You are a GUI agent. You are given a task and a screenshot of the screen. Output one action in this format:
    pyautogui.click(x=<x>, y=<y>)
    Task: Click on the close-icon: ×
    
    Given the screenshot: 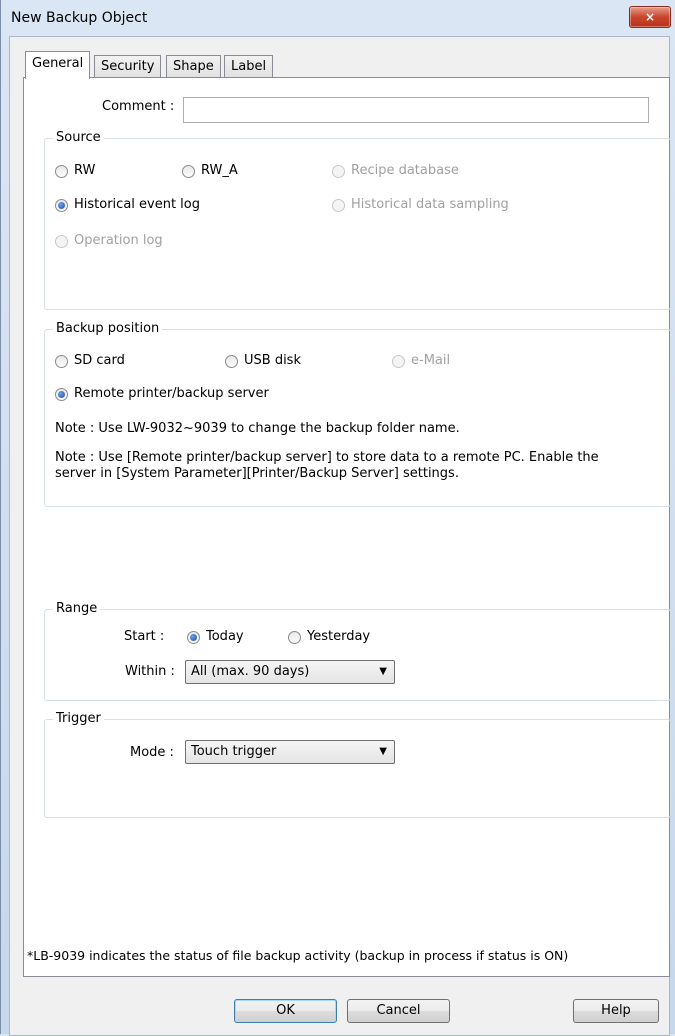 What is the action you would take?
    pyautogui.click(x=650, y=17)
    